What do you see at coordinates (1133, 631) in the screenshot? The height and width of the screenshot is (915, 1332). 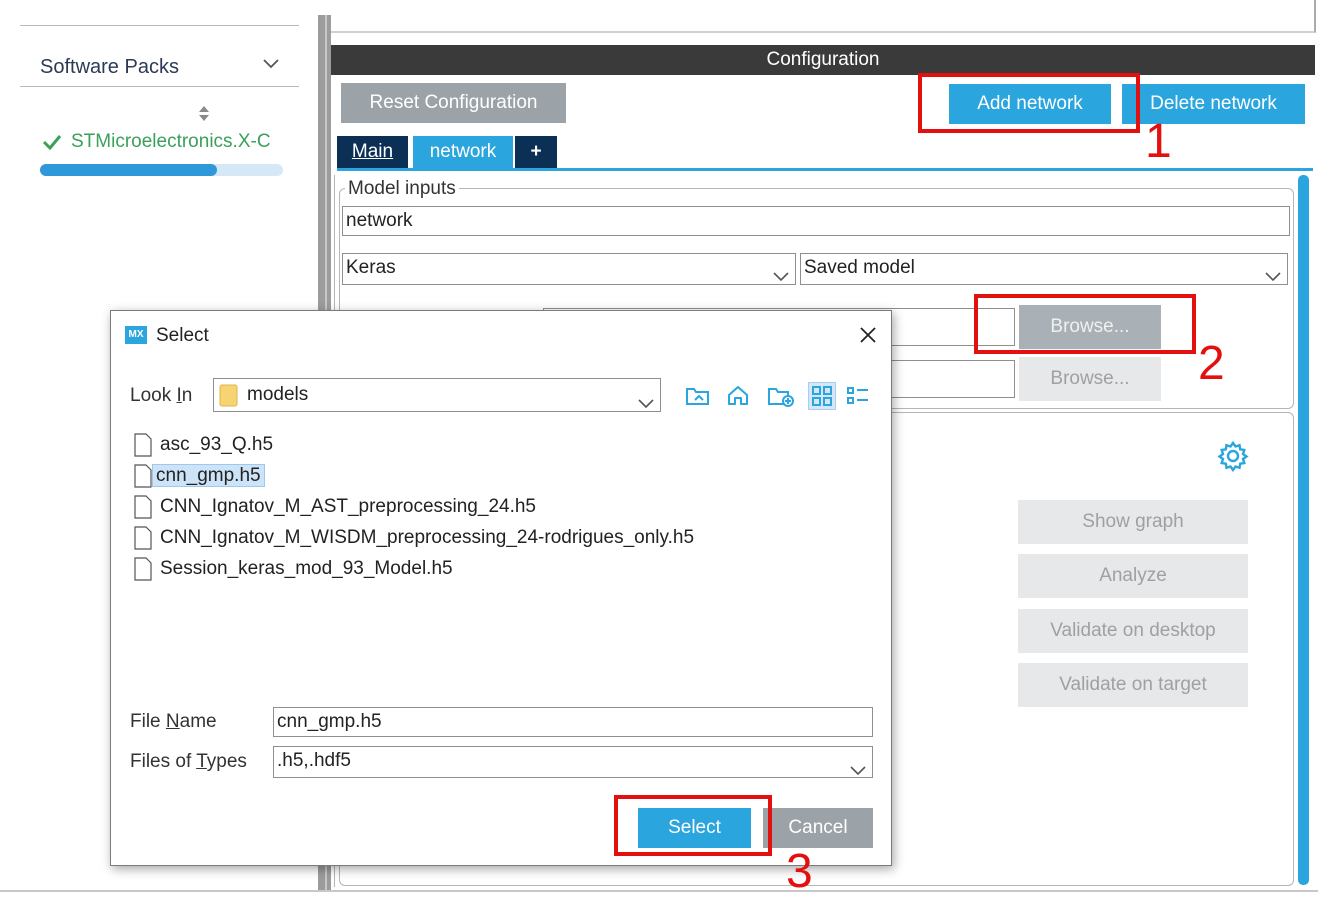 I see `validate-on-desktop-button: Validate on desktop` at bounding box center [1133, 631].